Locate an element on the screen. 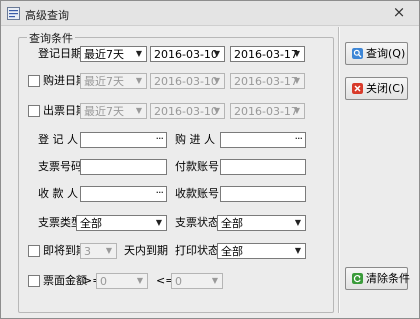 The width and height of the screenshot is (420, 319). close-button: 关闭(C) is located at coordinates (376, 88).